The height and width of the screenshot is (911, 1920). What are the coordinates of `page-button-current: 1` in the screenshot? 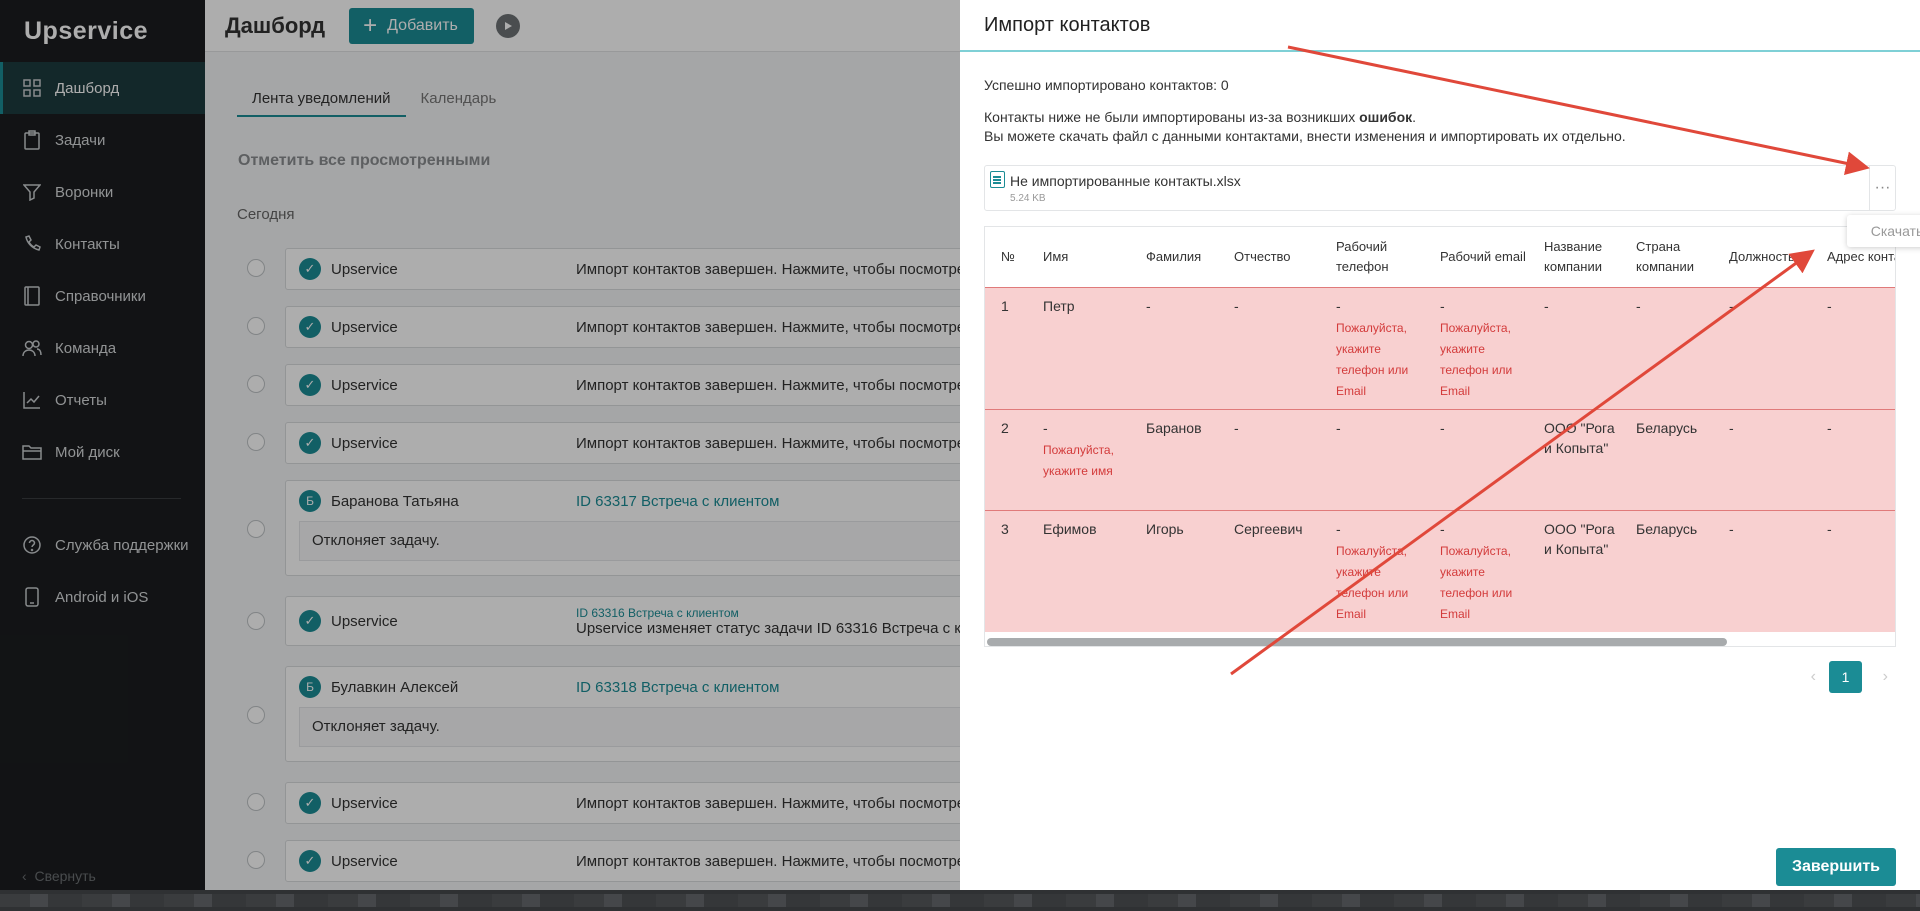 It's located at (1845, 677).